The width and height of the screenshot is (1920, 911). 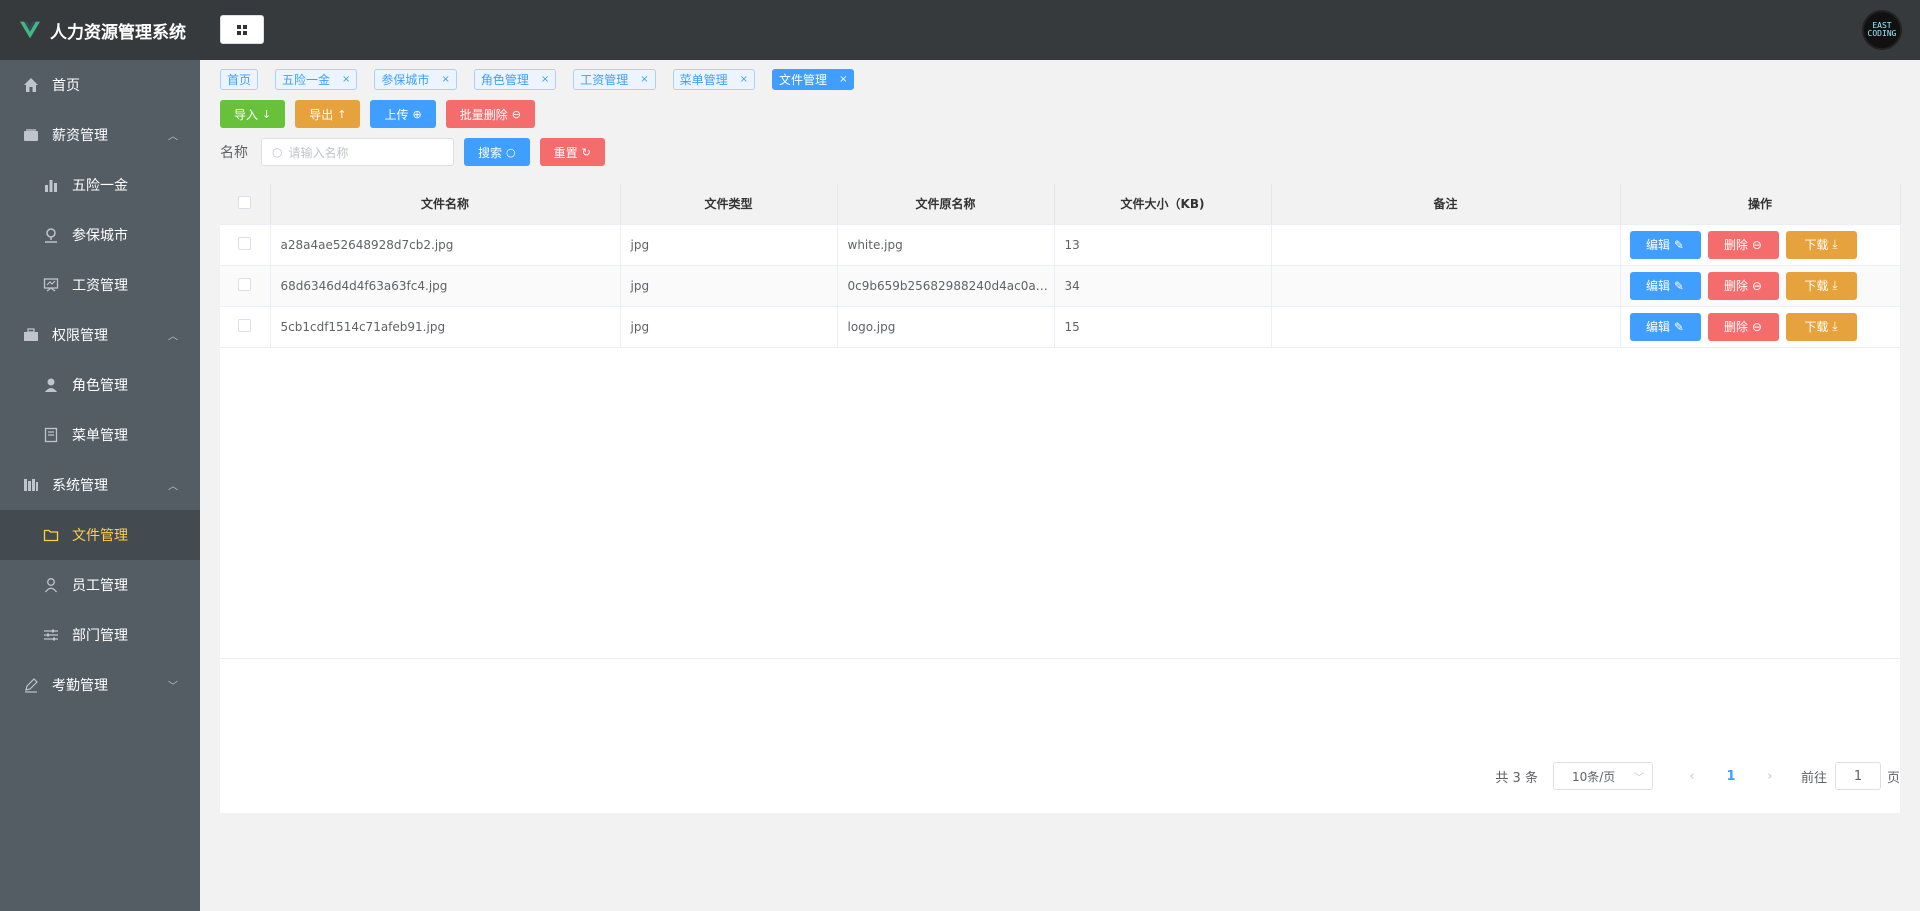 What do you see at coordinates (100, 185) in the screenshot?
I see `sidebar-item-social-insurance: 五险一金` at bounding box center [100, 185].